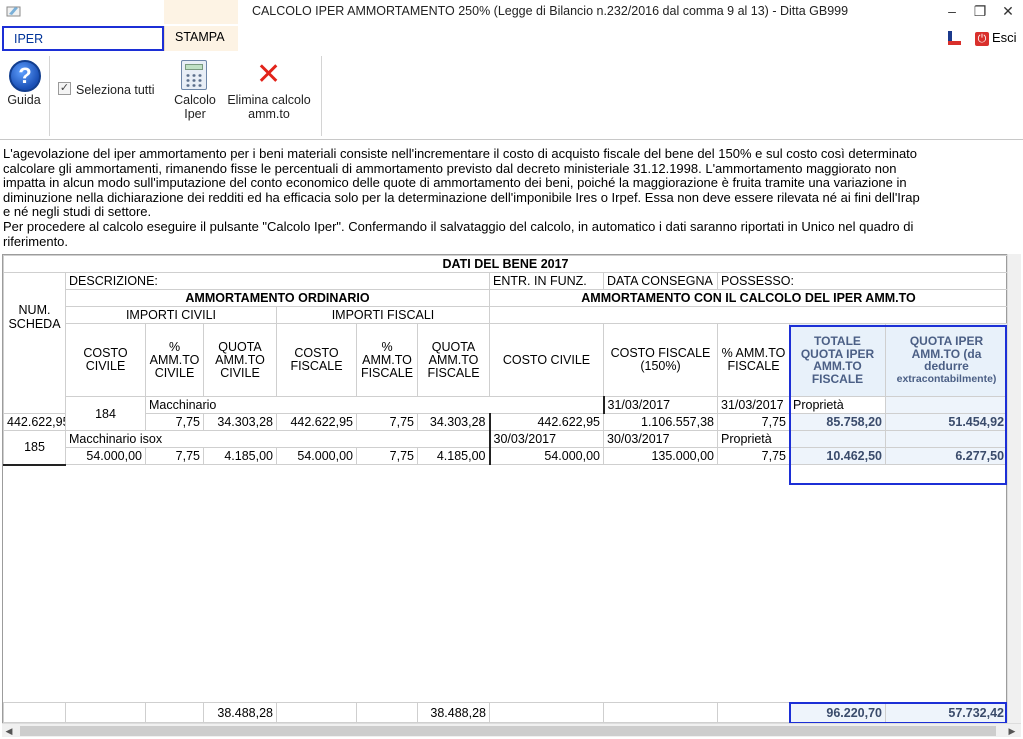  I want to click on num-scheda-header: NUM. SCHEDA, so click(34, 343).